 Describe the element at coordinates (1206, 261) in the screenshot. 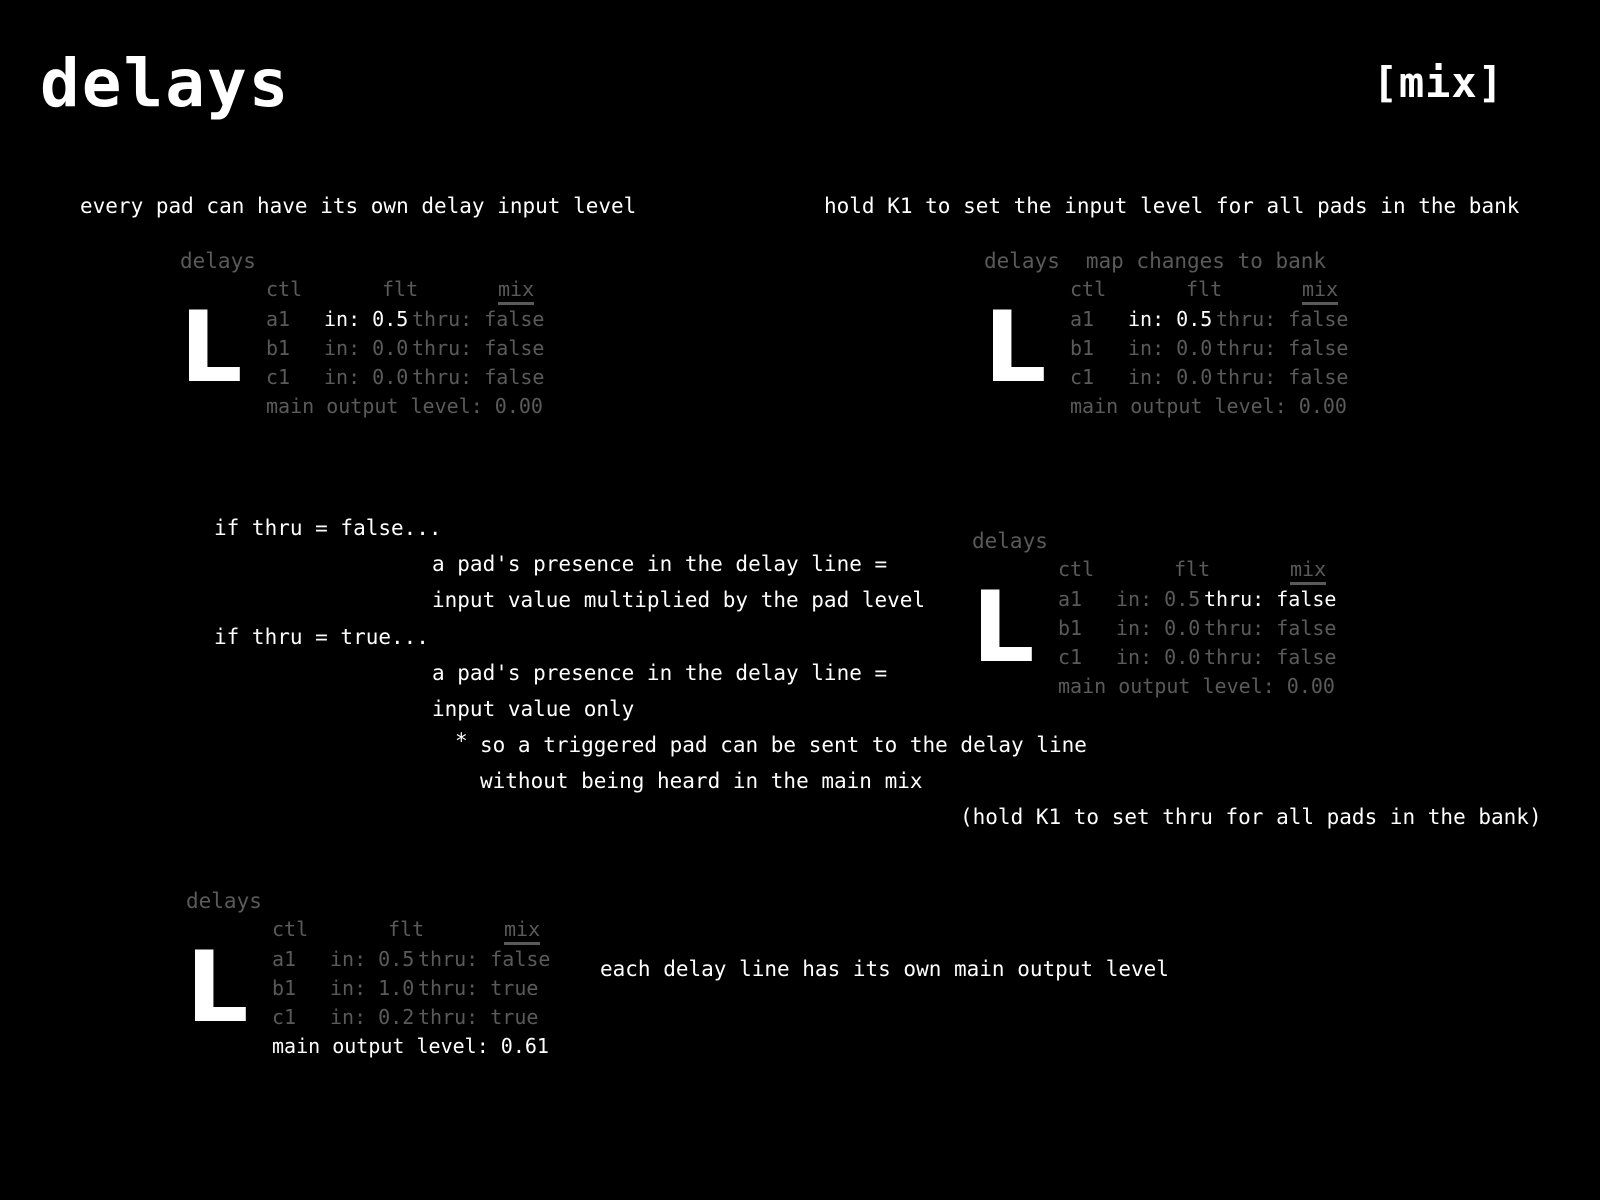

I see `map-to-bank-label: map changes to bank` at that location.